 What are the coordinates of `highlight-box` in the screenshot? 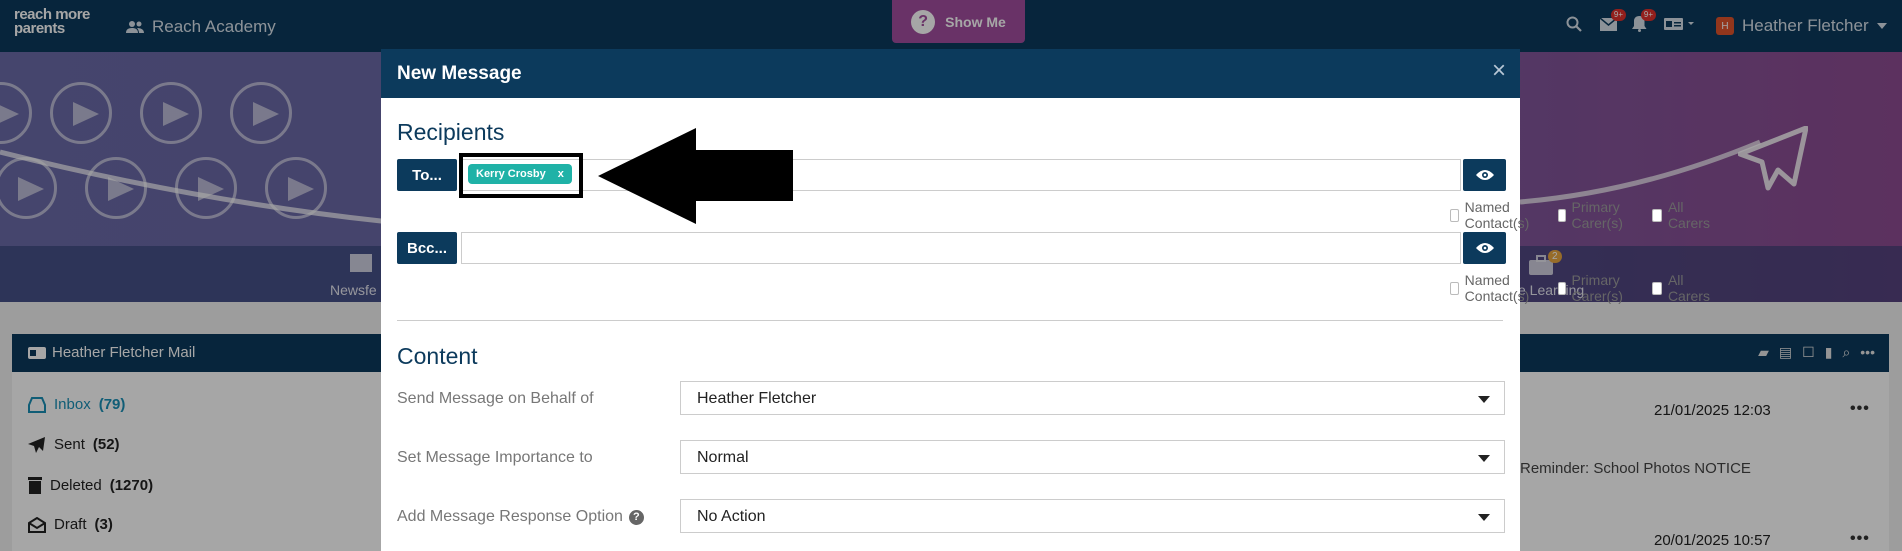 It's located at (521, 175).